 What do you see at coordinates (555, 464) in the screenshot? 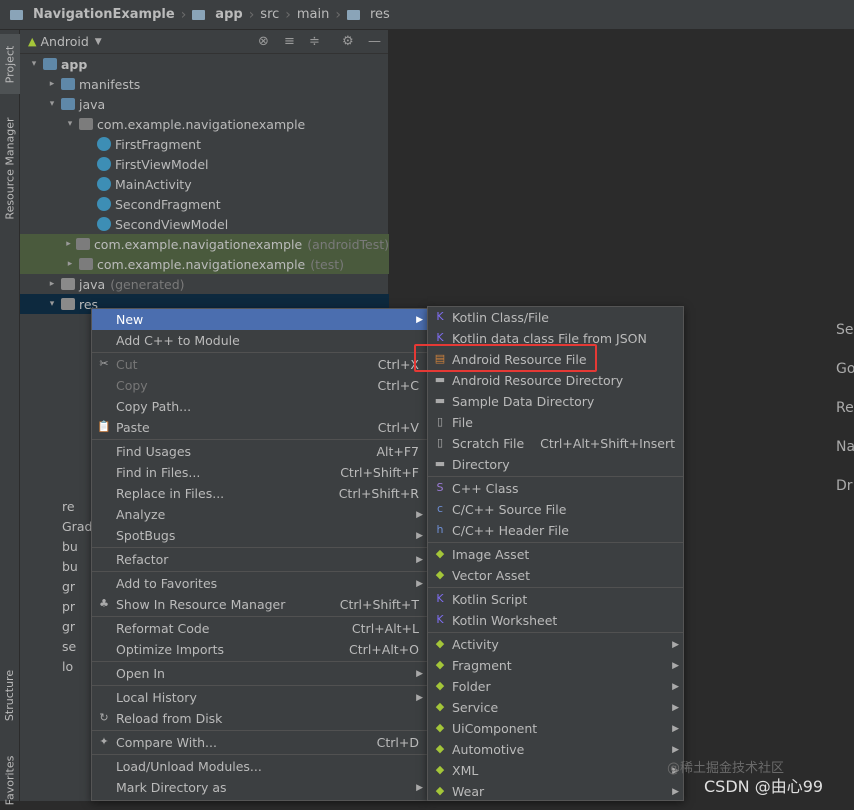
I see `new-directory: ▬ Directory` at bounding box center [555, 464].